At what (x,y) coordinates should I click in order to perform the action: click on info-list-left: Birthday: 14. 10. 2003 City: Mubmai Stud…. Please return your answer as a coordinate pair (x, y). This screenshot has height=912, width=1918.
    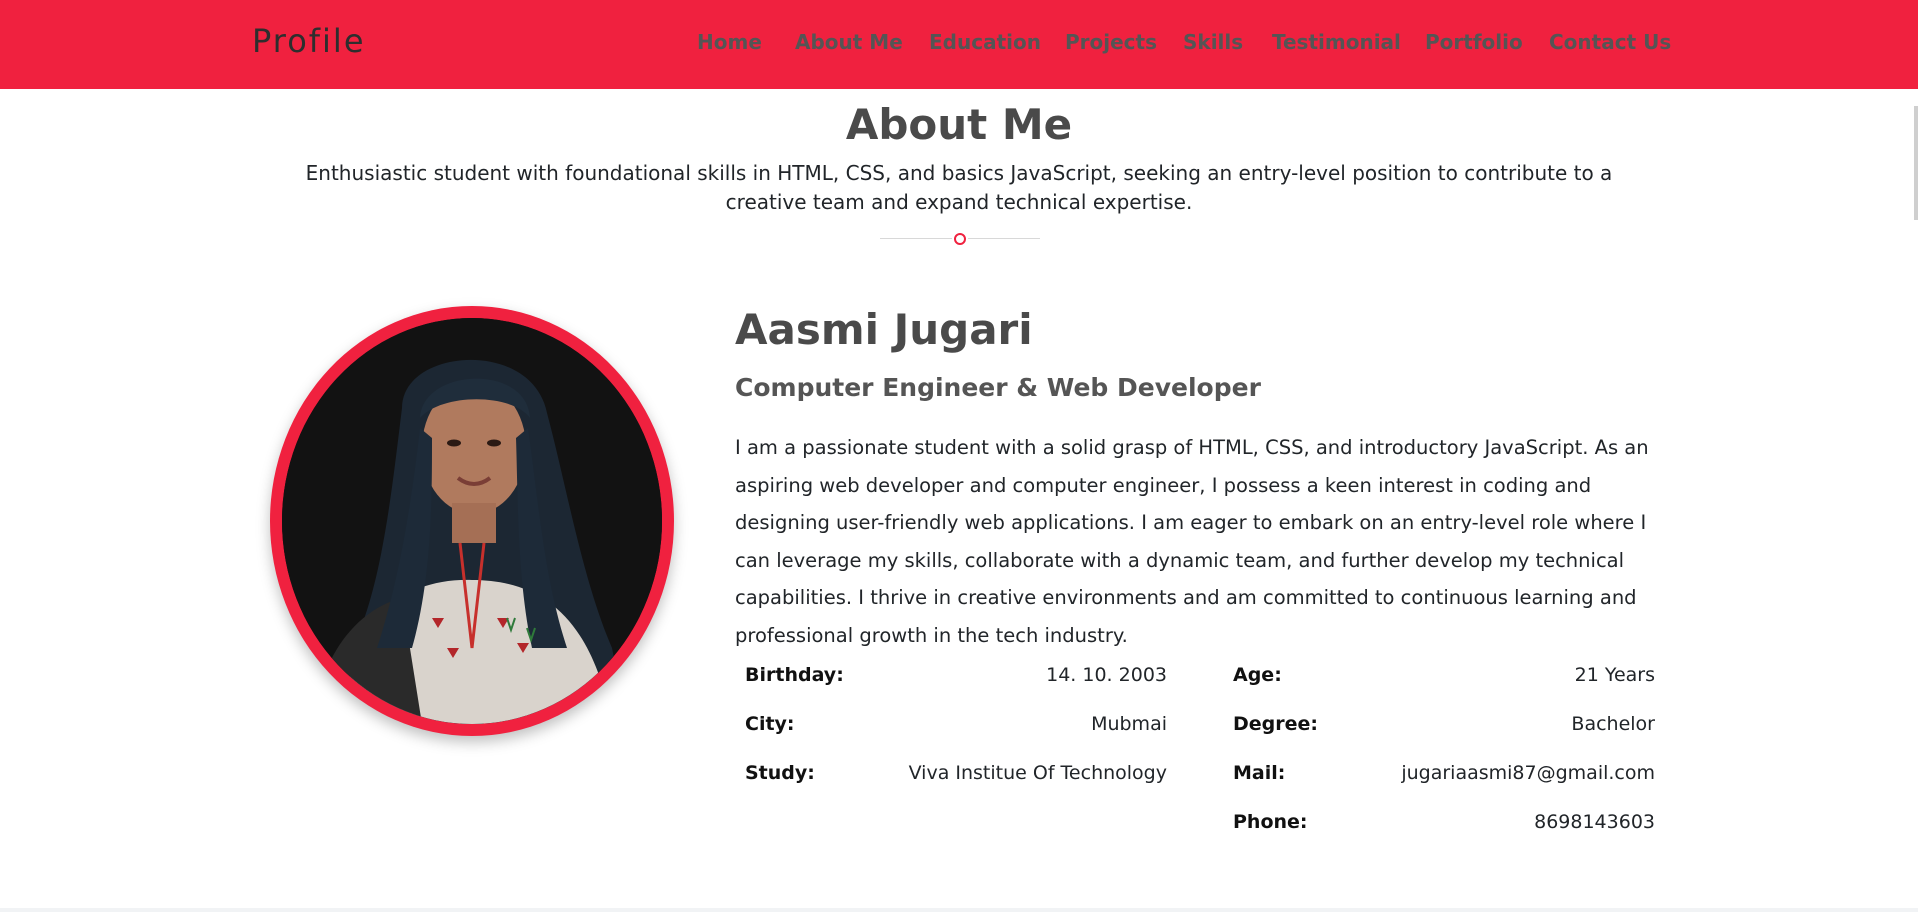
    Looking at the image, I should click on (951, 733).